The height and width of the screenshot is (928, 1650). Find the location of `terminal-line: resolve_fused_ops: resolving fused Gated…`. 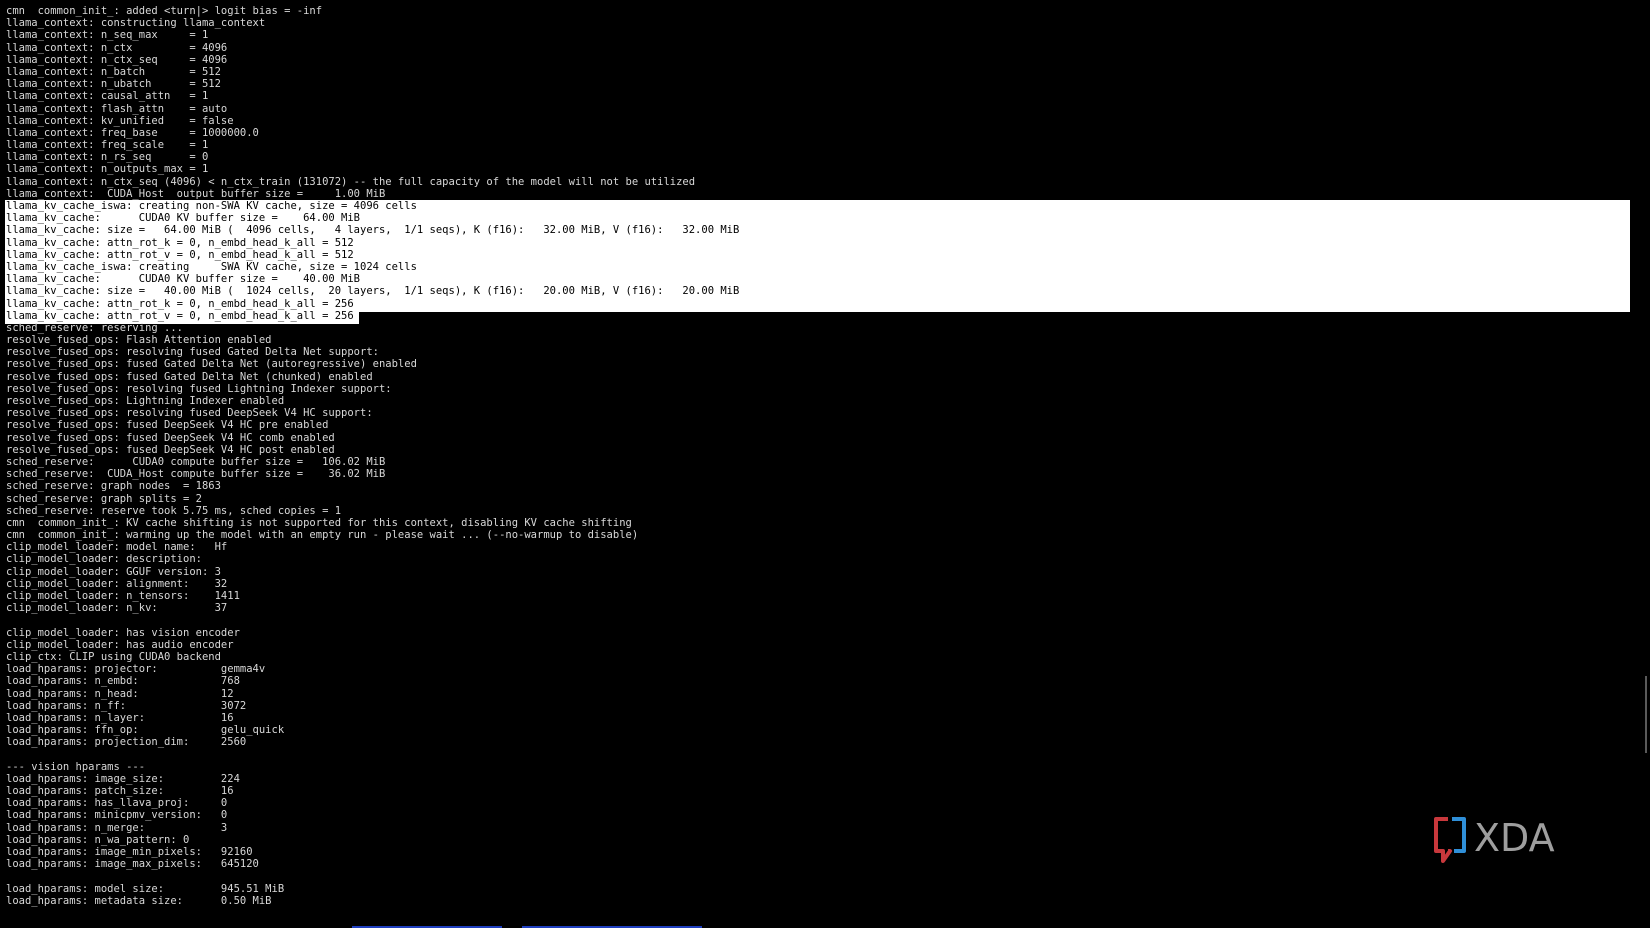

terminal-line: resolve_fused_ops: resolving fused Gated… is located at coordinates (192, 352).